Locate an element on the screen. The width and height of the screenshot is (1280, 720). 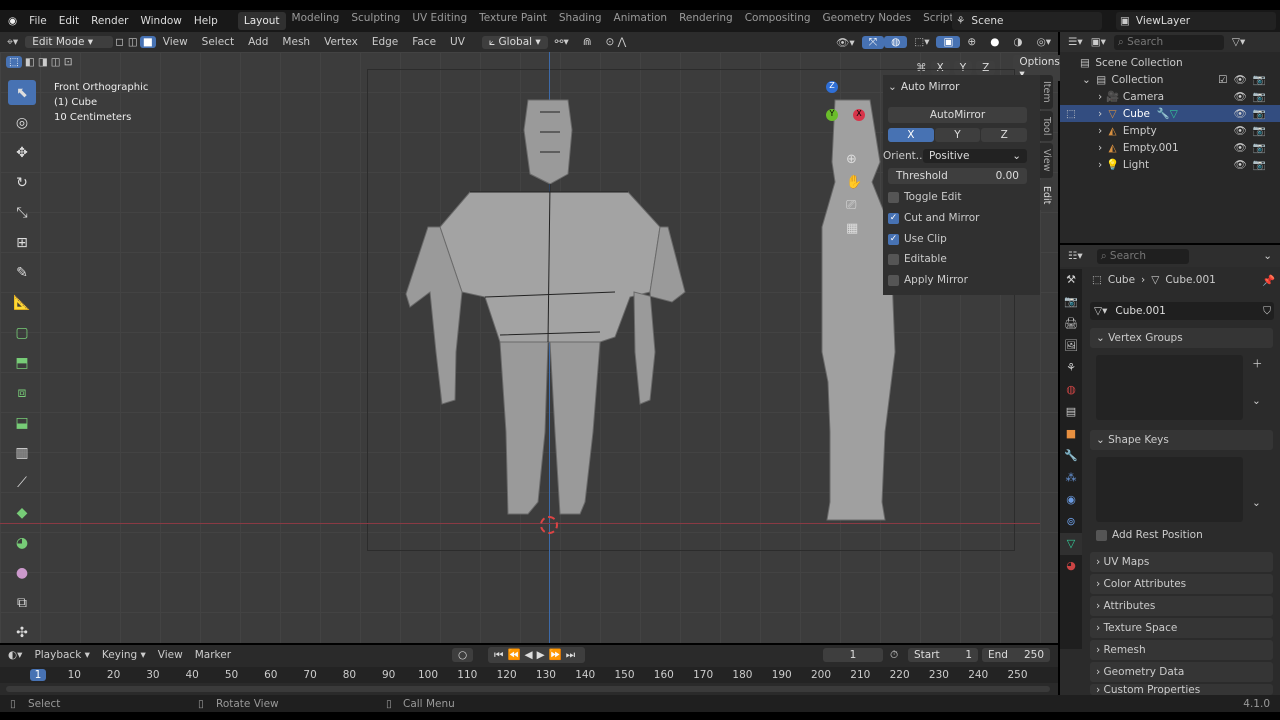
menu-uv: UV is located at coordinates (457, 42).